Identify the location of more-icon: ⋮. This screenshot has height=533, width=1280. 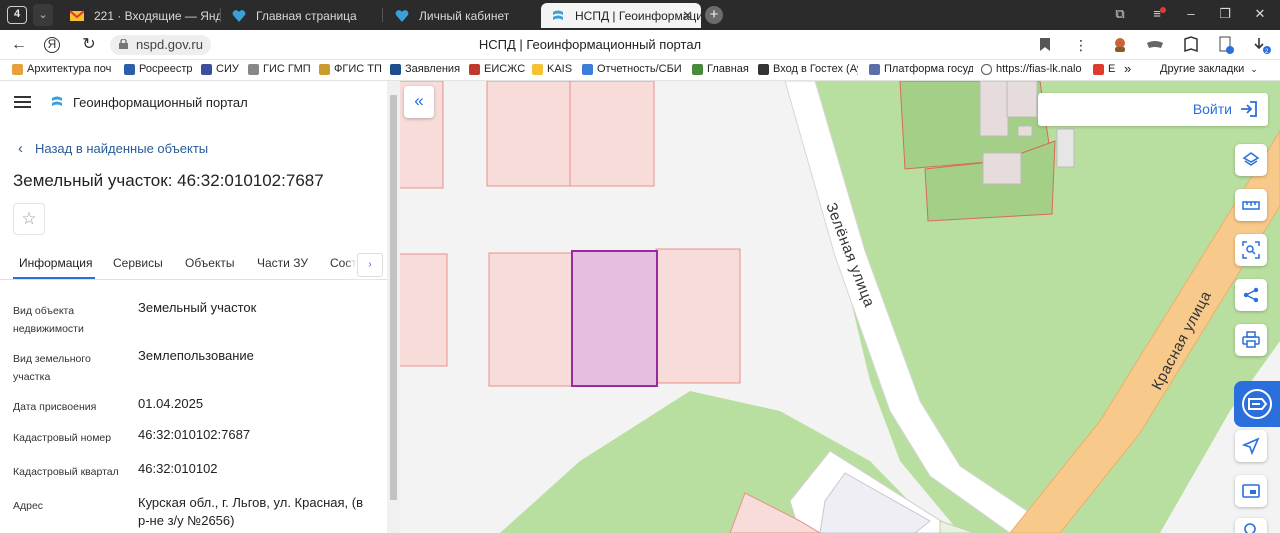
(1081, 45).